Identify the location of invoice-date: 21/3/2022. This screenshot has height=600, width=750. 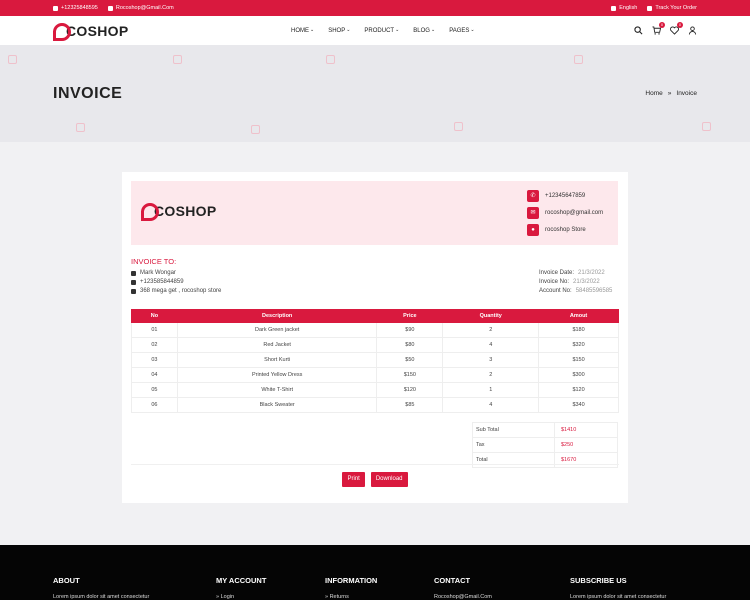
(591, 273).